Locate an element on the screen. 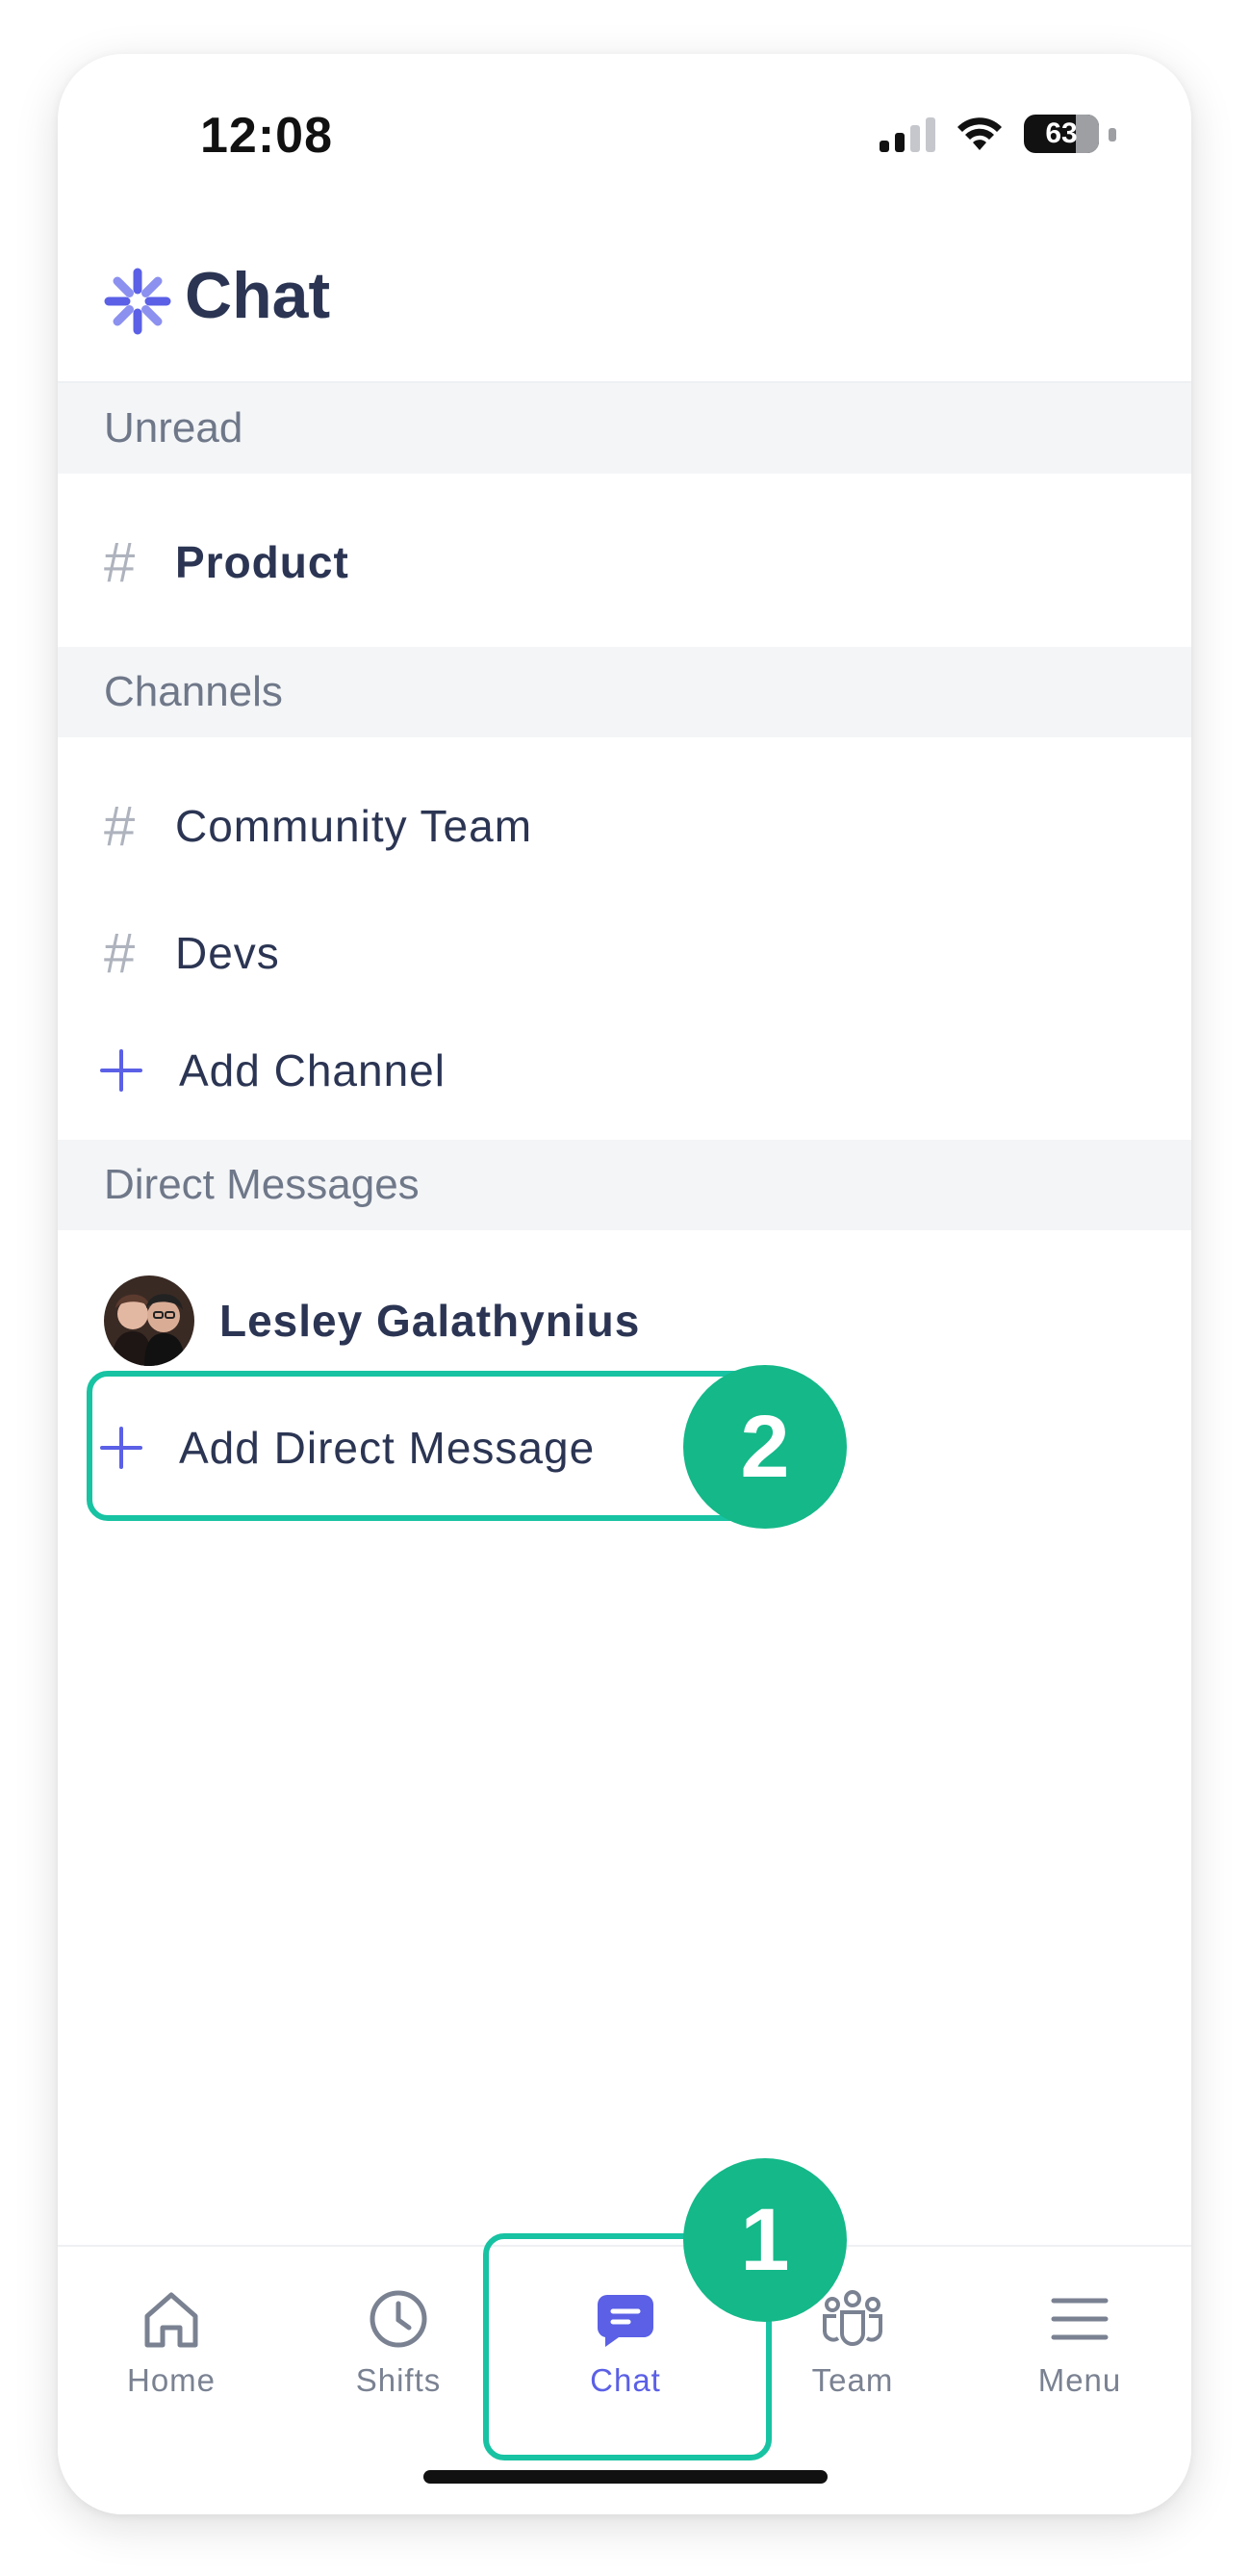  tab-home: Home is located at coordinates (171, 2358).